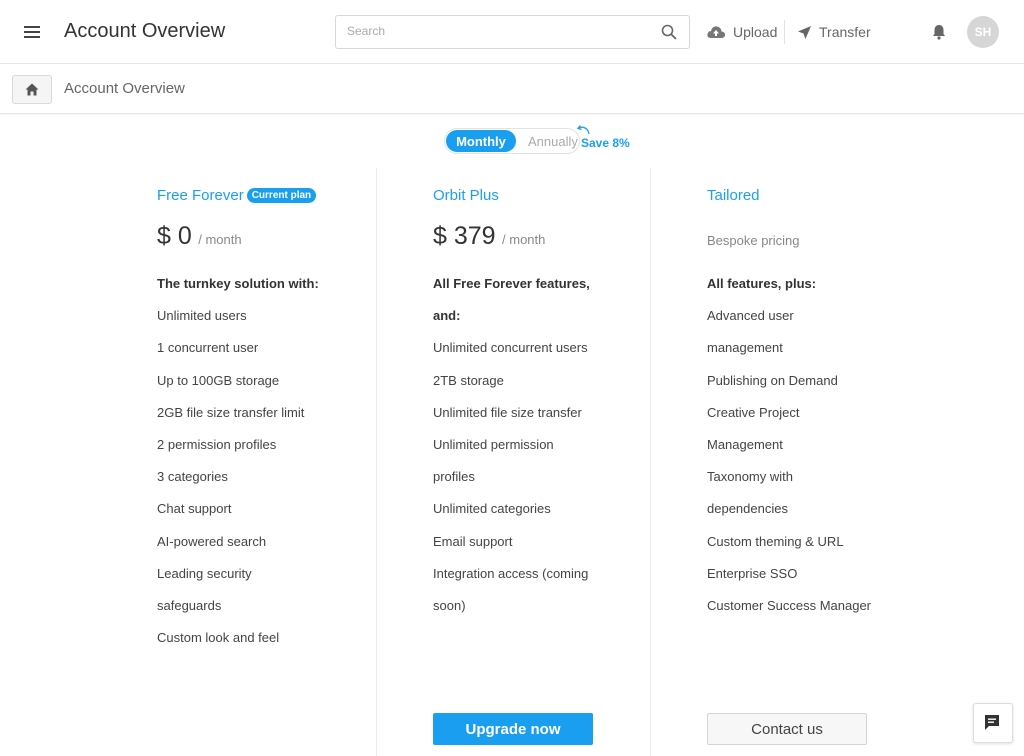  Describe the element at coordinates (212, 541) in the screenshot. I see `feature-item: AI-powered search` at that location.